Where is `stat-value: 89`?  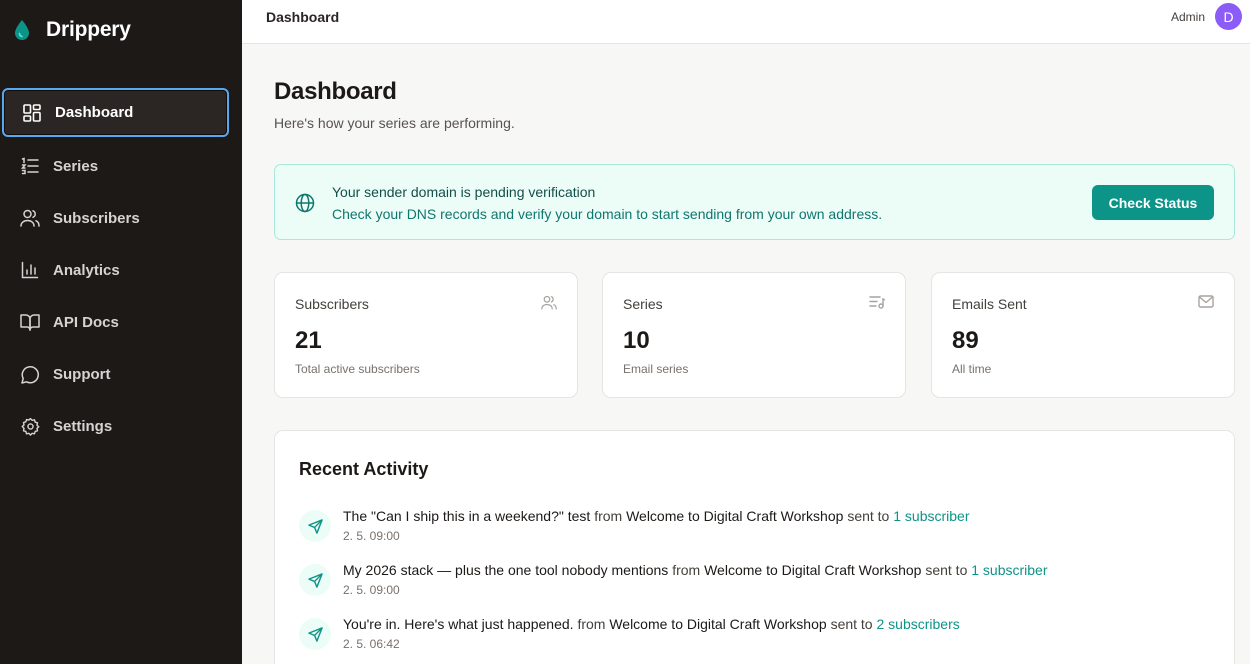
stat-value: 89 is located at coordinates (965, 340).